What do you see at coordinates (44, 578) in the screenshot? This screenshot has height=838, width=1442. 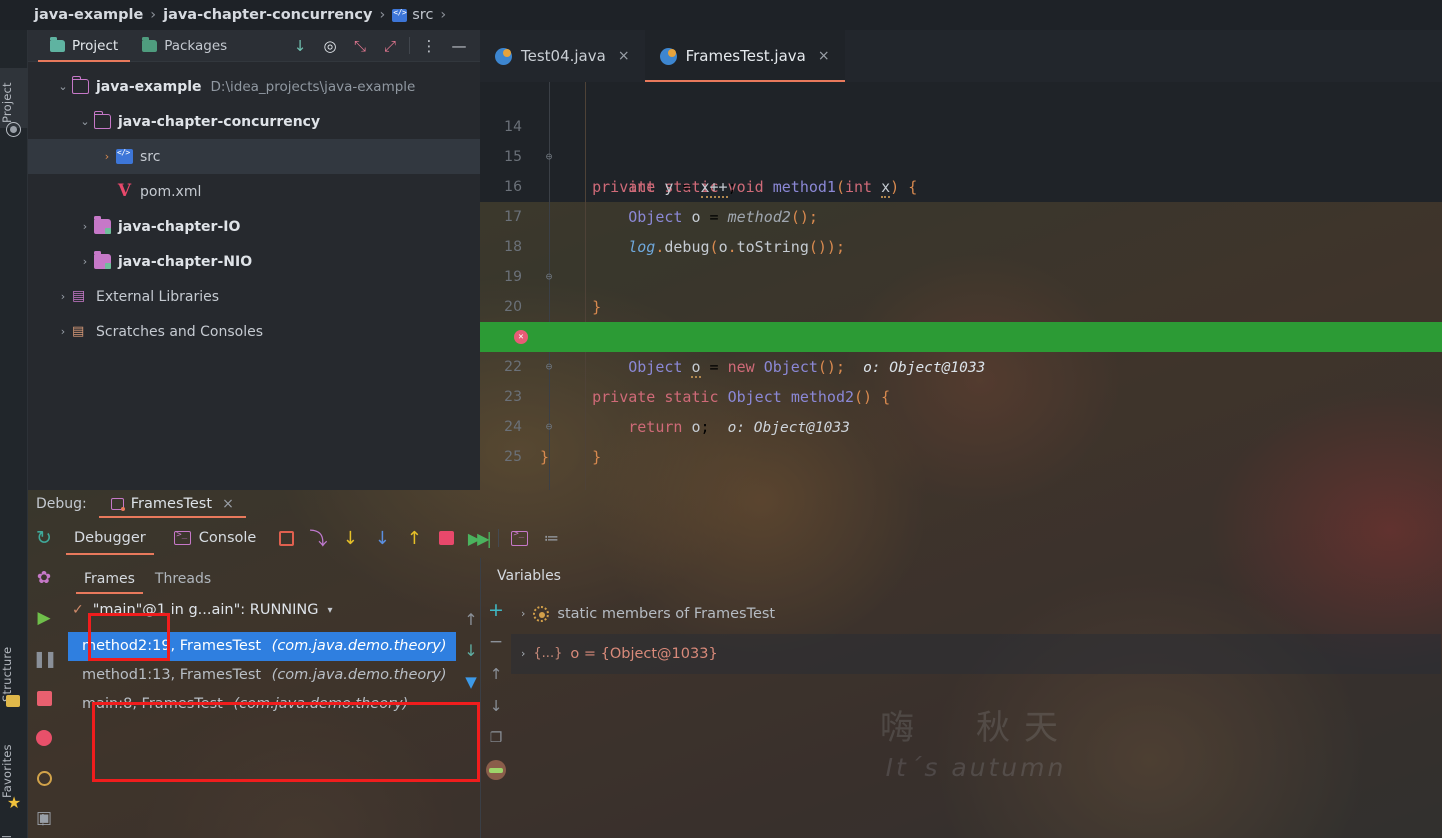 I see `settings-icon: ✿` at bounding box center [44, 578].